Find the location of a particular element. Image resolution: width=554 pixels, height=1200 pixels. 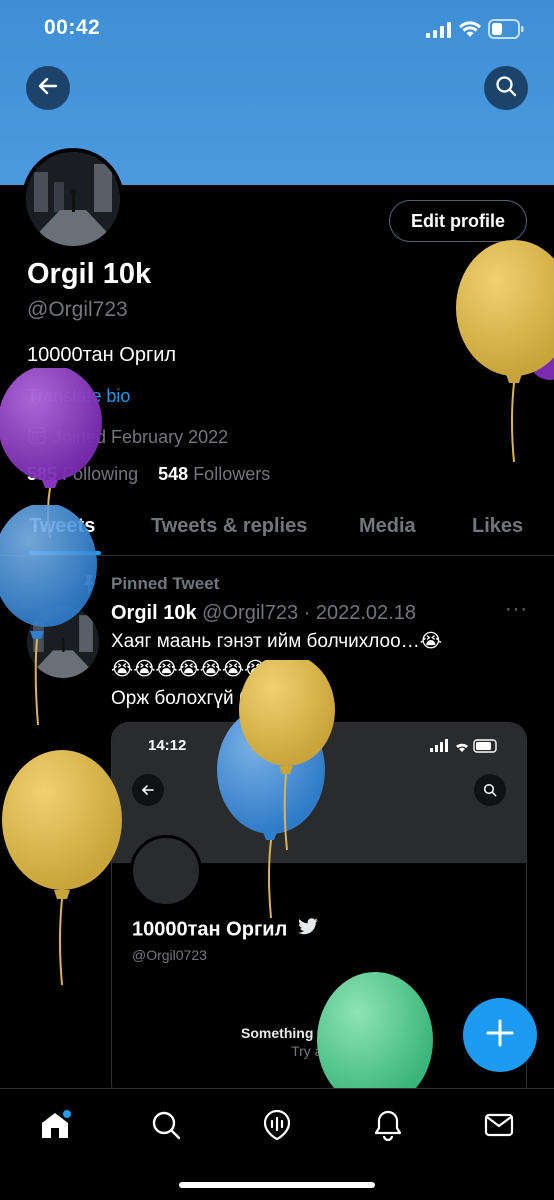

messages-icon is located at coordinates (499, 1125).